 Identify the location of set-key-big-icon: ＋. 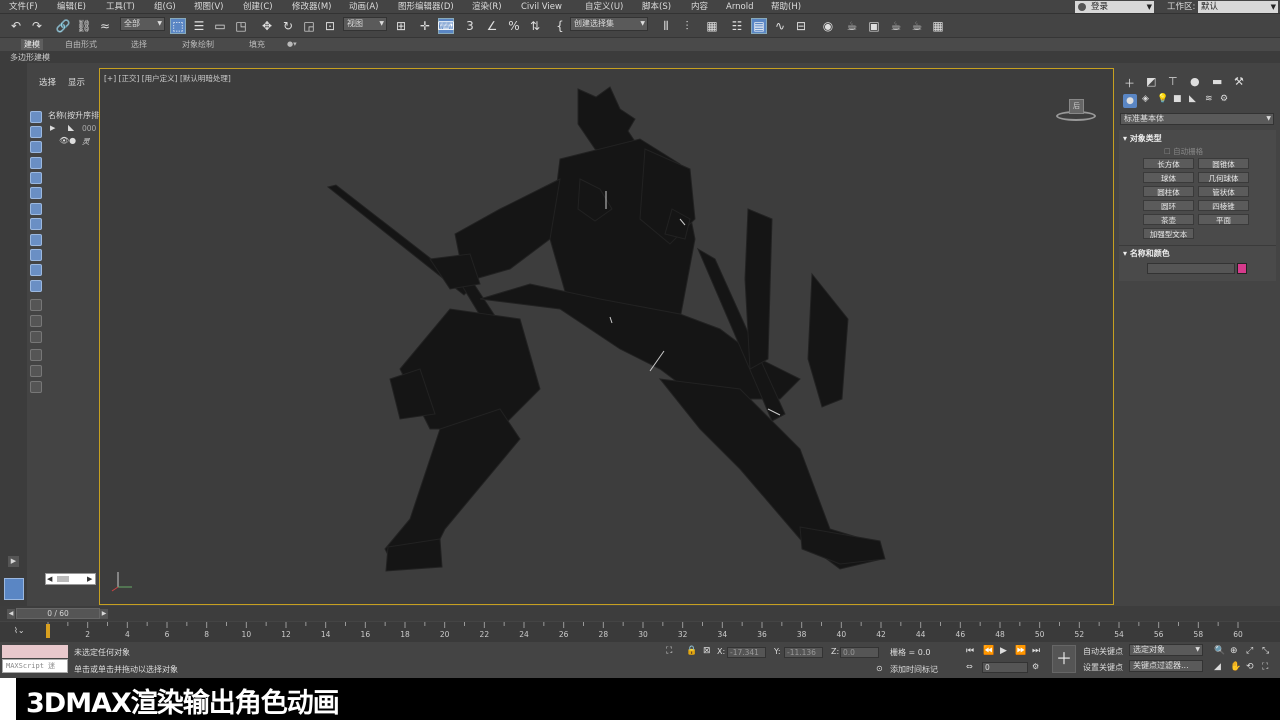
(1064, 659).